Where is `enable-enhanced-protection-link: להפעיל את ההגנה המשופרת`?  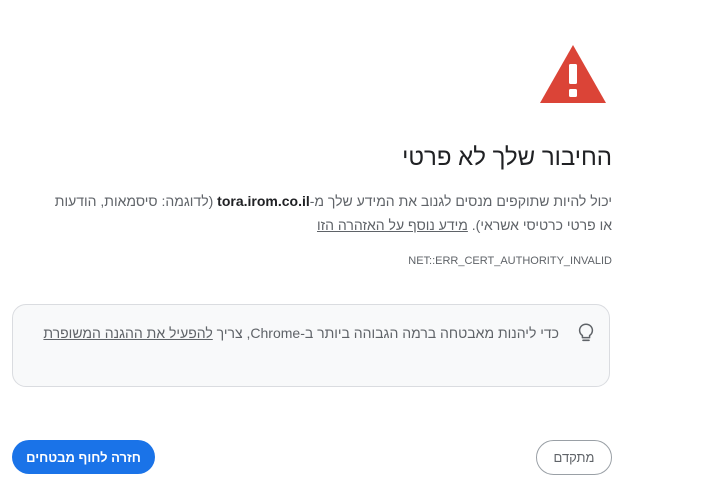 enable-enhanced-protection-link: להפעיל את ההגנה המשופרת is located at coordinates (127, 333).